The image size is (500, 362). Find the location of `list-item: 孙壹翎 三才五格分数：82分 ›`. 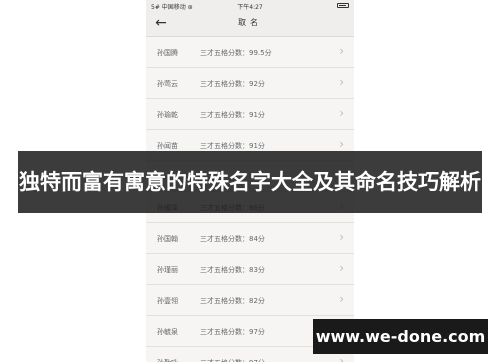

list-item: 孙壹翎 三才五格分数：82分 › is located at coordinates (250, 300).